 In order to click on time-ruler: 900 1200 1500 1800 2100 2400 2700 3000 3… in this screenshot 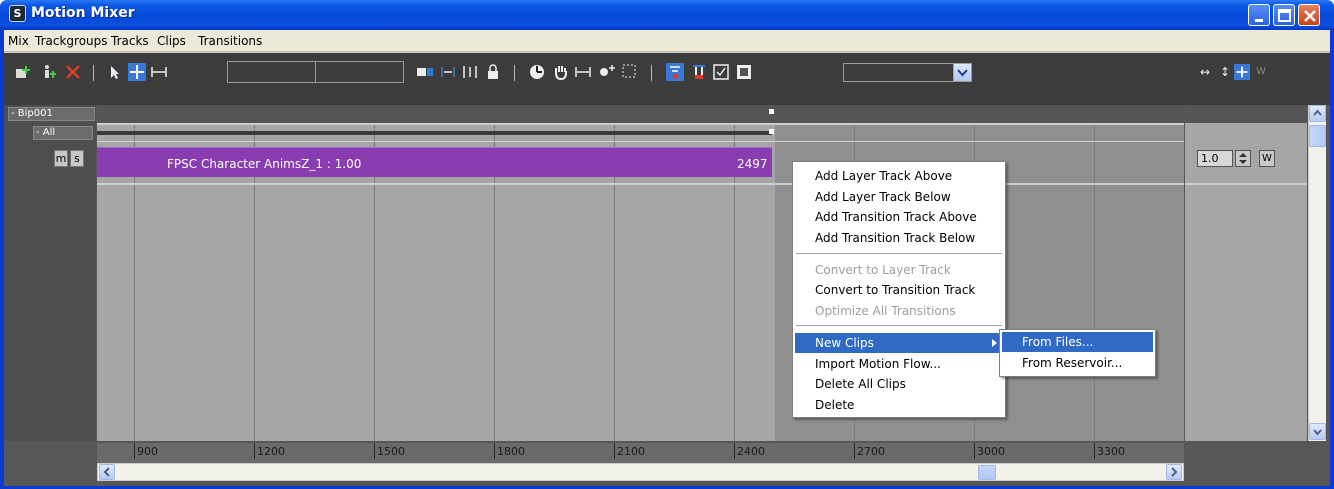, I will do `click(640, 453)`.